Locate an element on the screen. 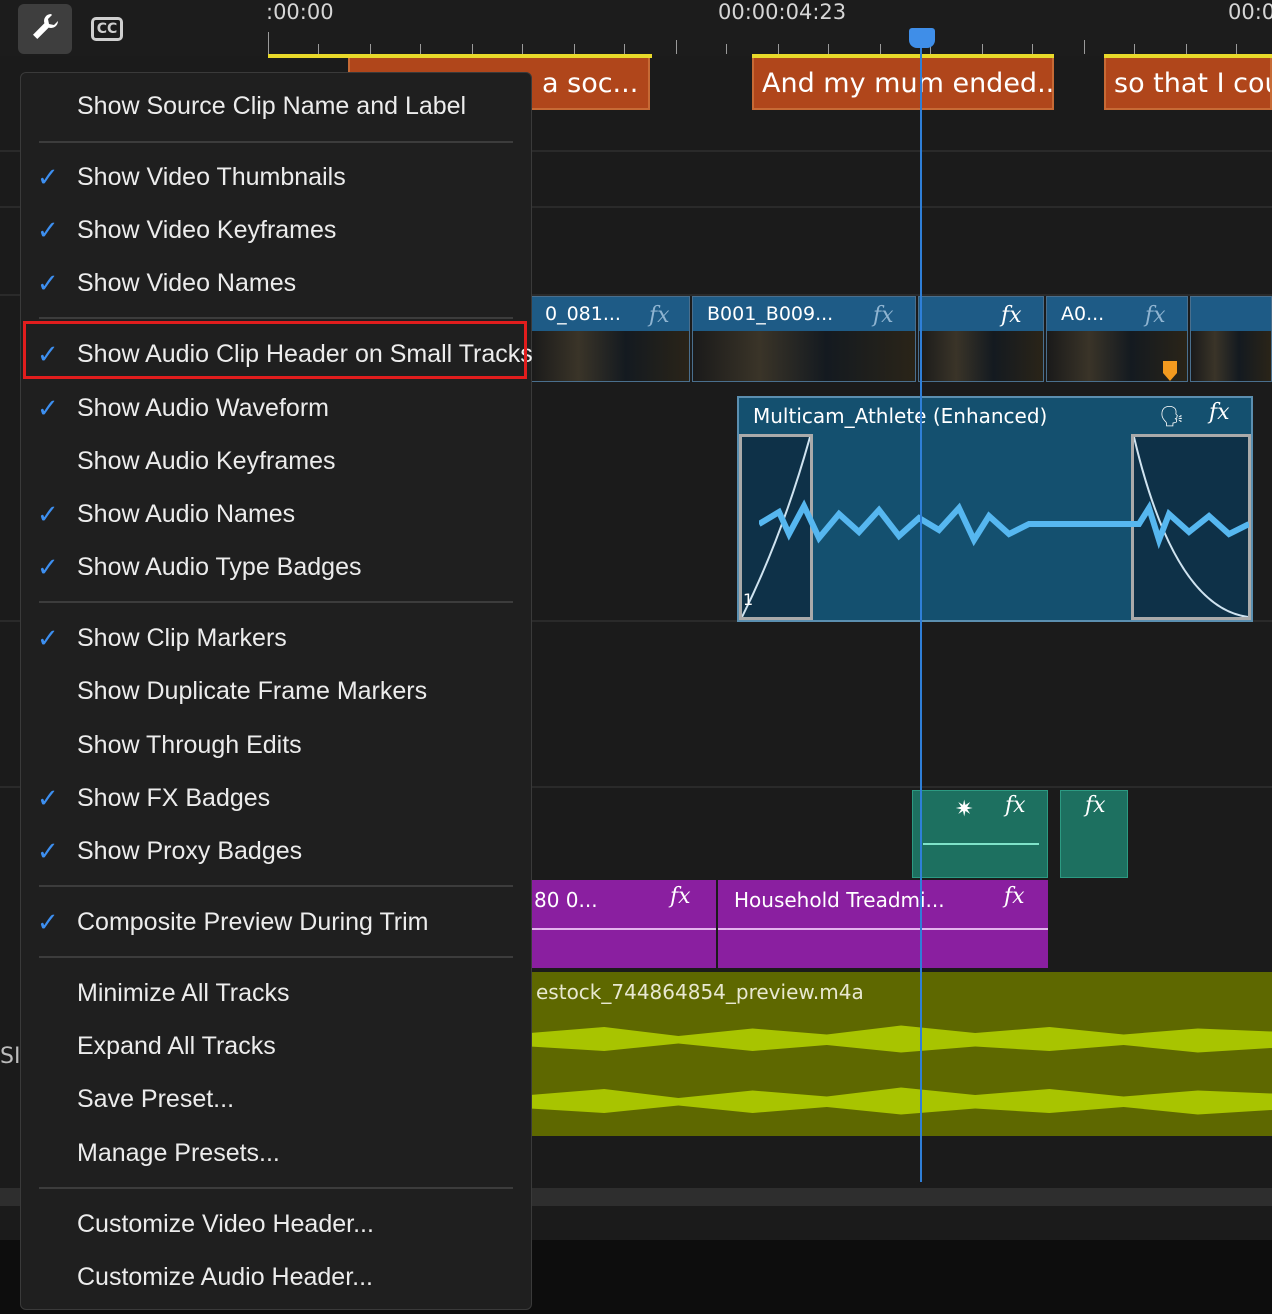 This screenshot has width=1272, height=1314. video-clip: fx is located at coordinates (981, 339).